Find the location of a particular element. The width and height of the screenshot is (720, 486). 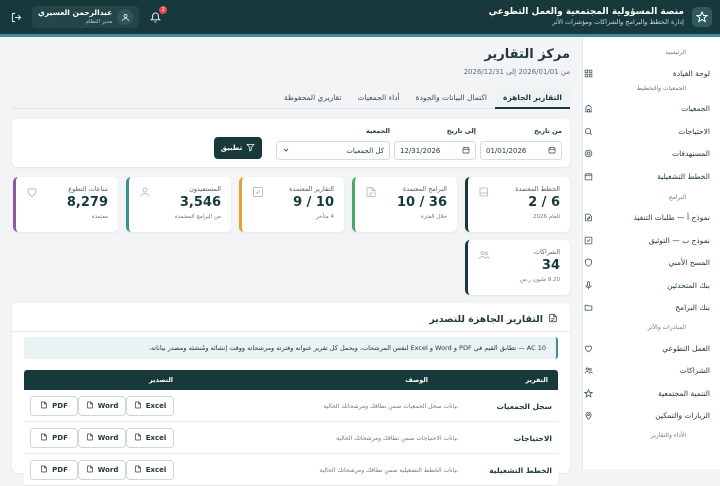

bell-icon: 2 is located at coordinates (157, 15).